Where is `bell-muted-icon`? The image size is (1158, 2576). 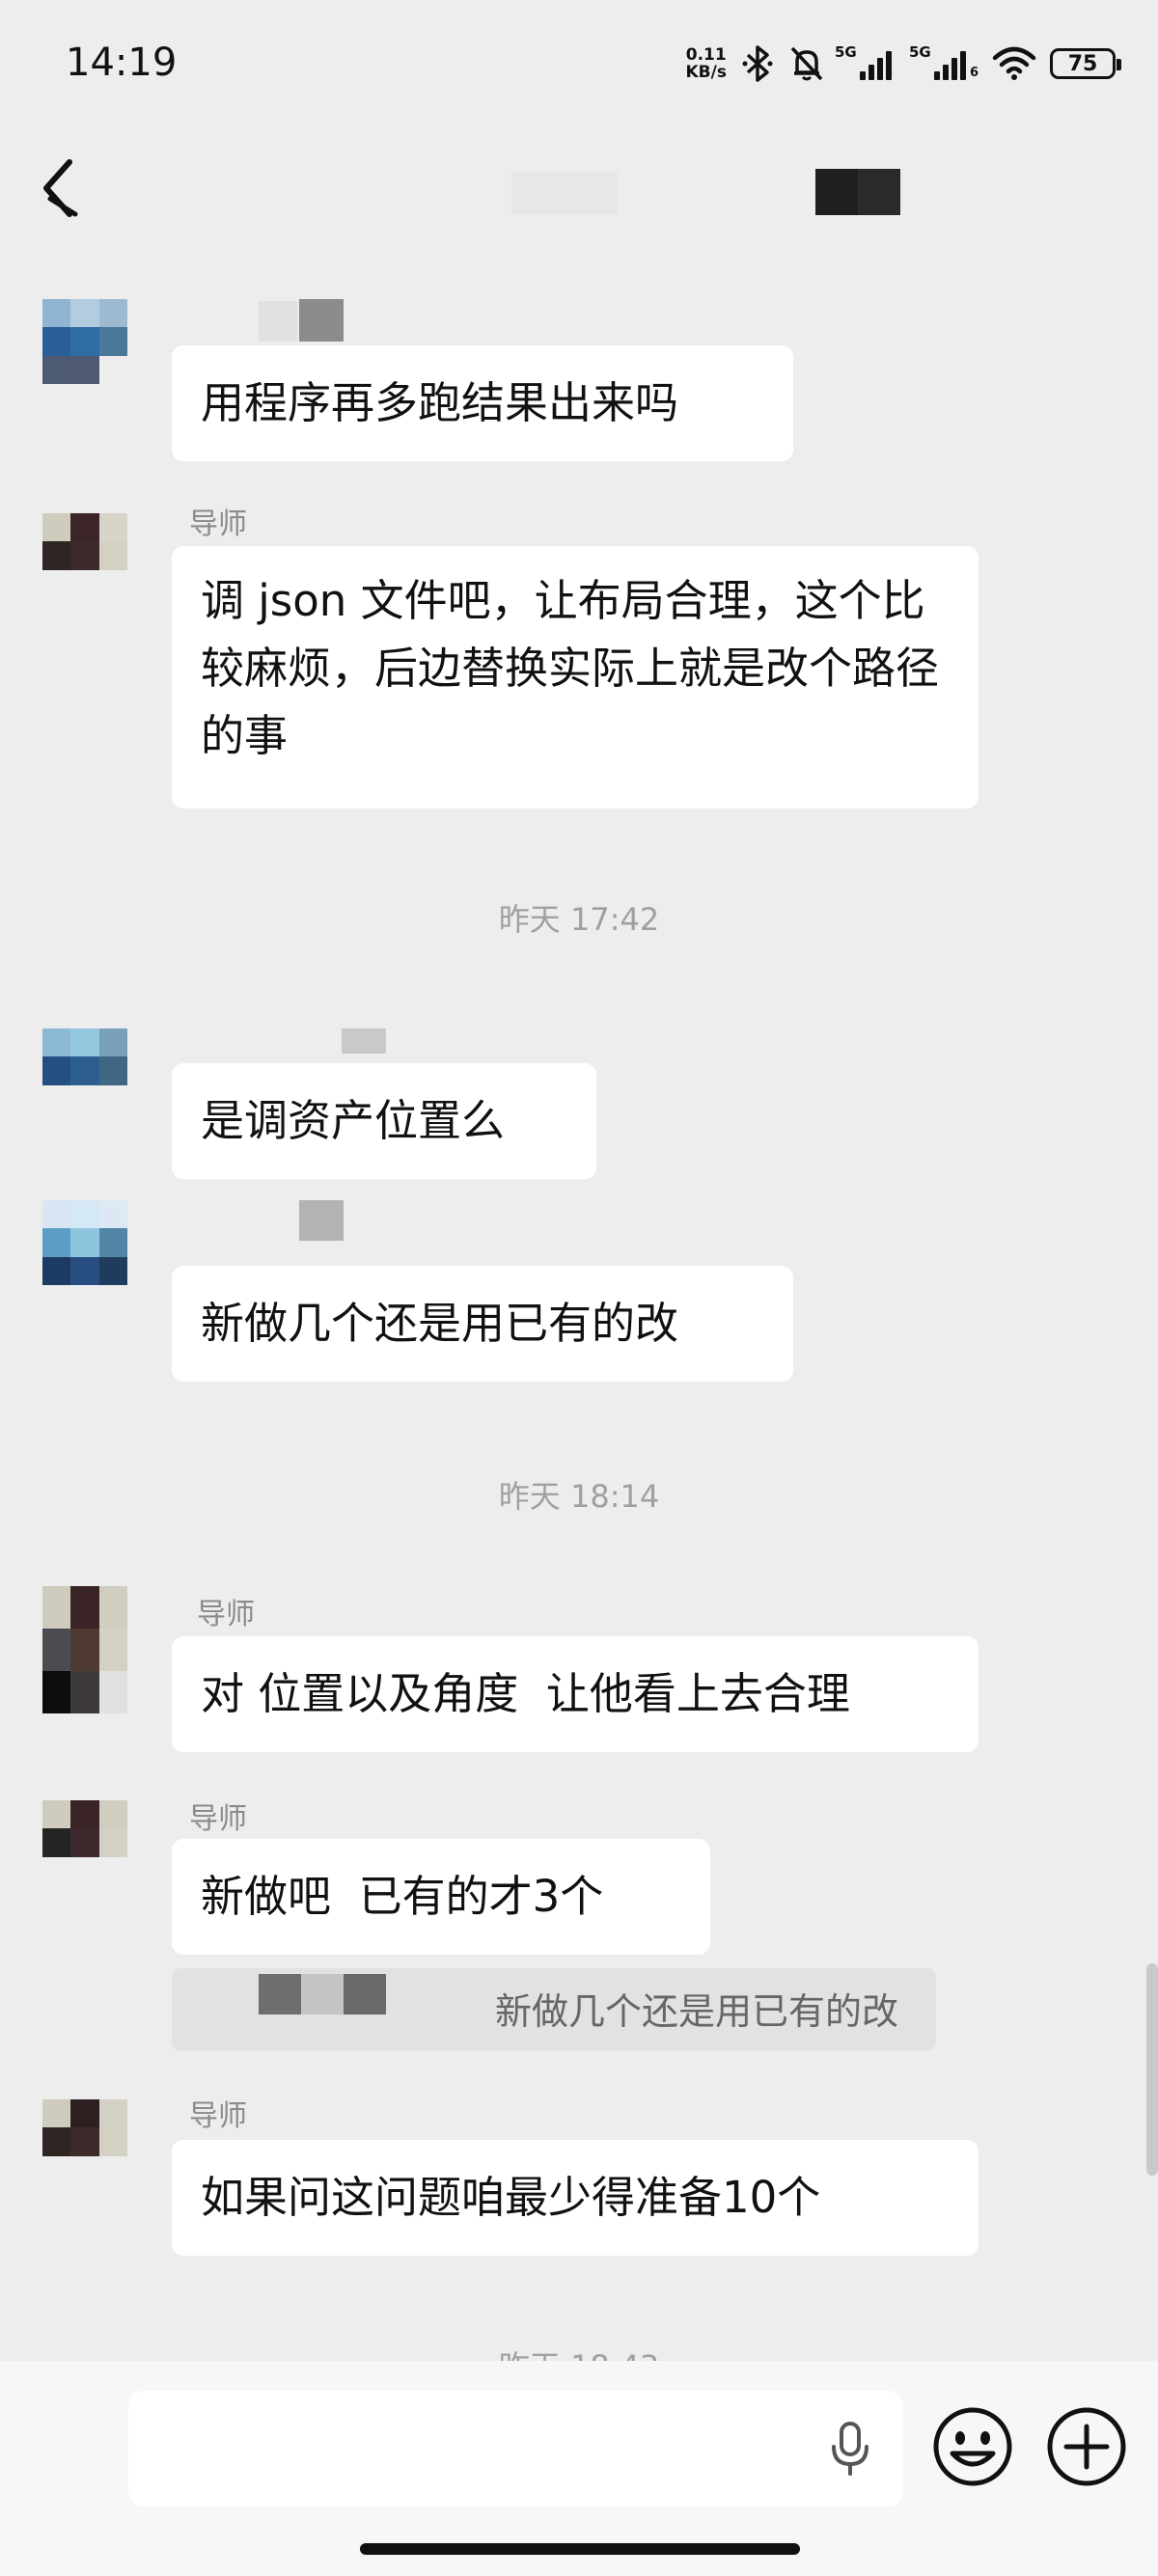 bell-muted-icon is located at coordinates (806, 64).